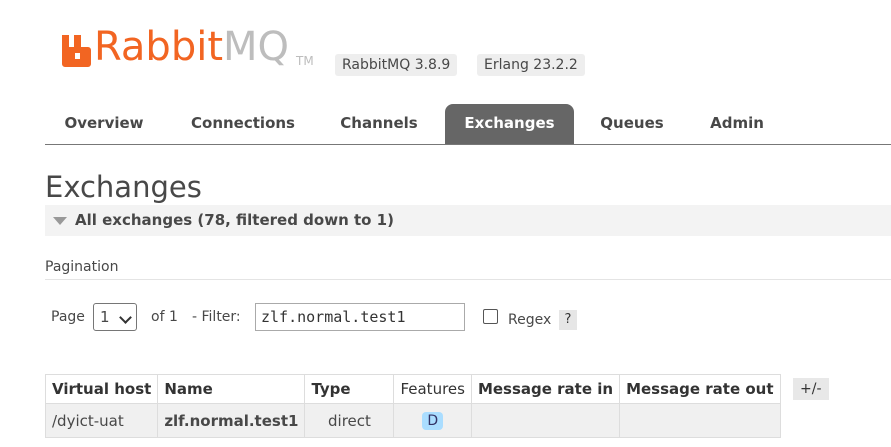 Image resolution: width=891 pixels, height=447 pixels. I want to click on logo-product-text: MQ, so click(256, 47).